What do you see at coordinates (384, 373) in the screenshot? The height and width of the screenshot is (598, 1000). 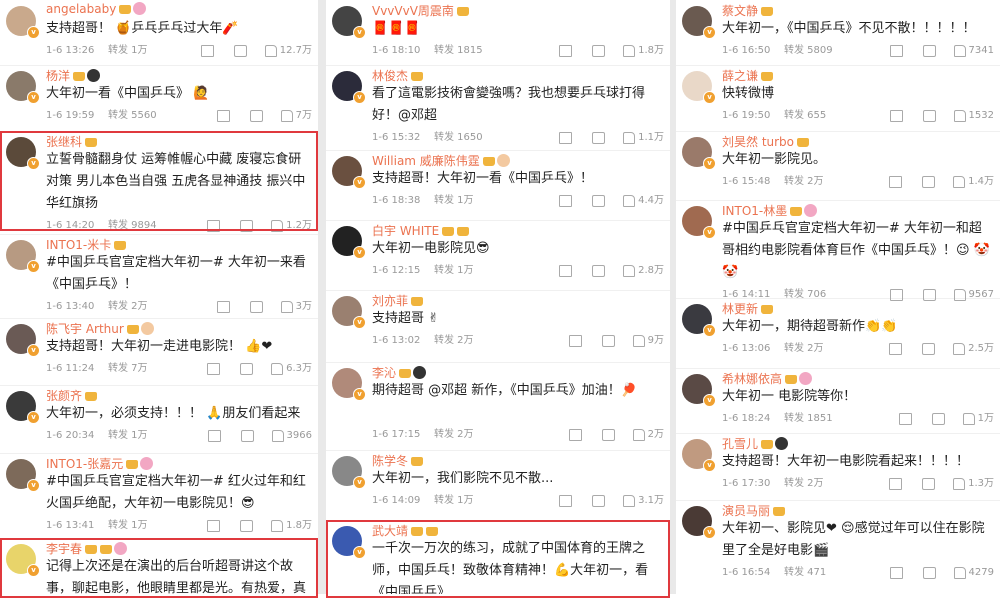 I see `user-name-text: 李沁` at bounding box center [384, 373].